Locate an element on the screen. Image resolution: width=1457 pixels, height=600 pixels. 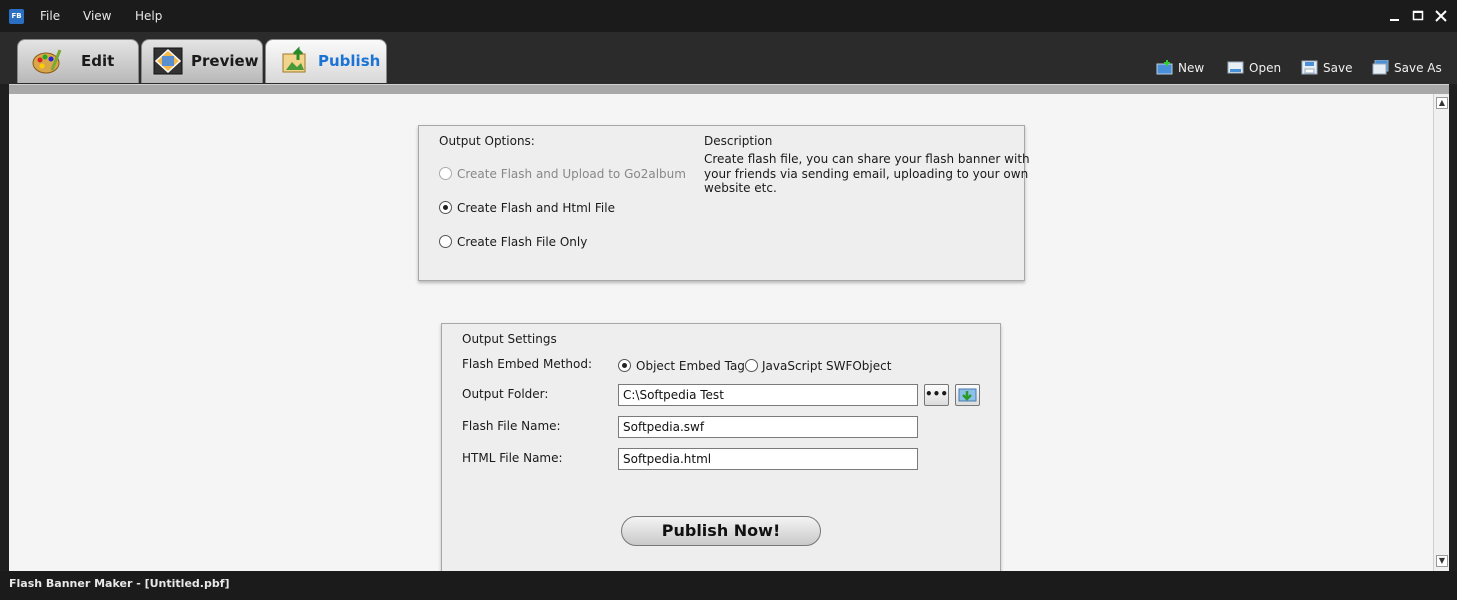
option-flash-only-label: Create Flash File Only is located at coordinates (522, 242).